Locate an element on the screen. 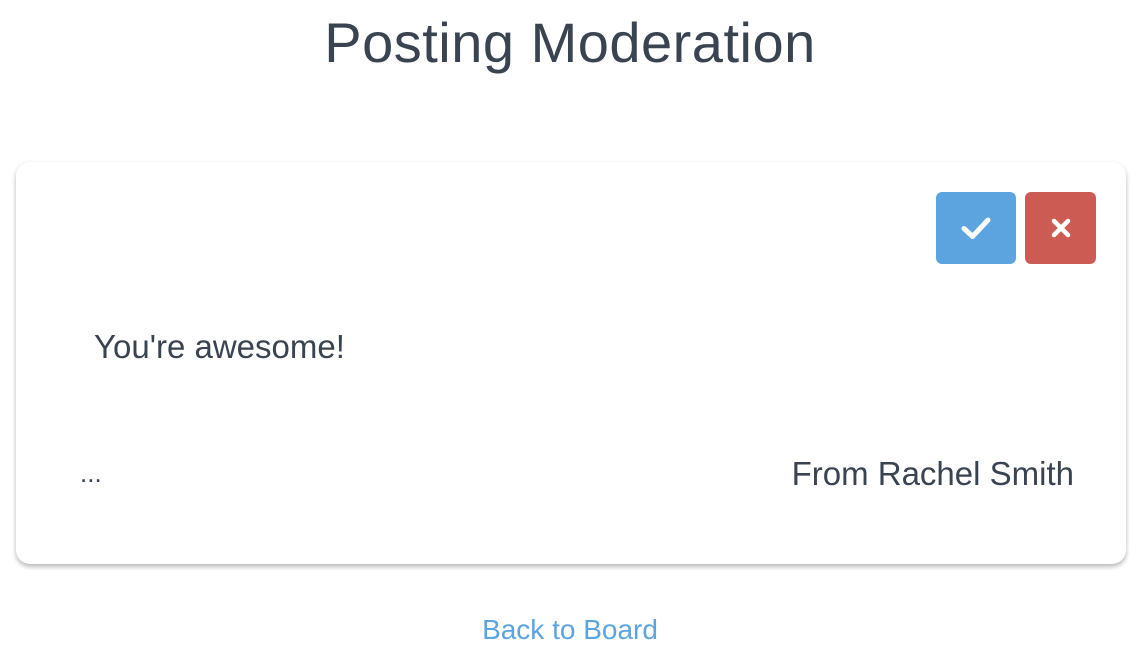 This screenshot has width=1140, height=658. back-to-board-label: Back to Board is located at coordinates (570, 629).